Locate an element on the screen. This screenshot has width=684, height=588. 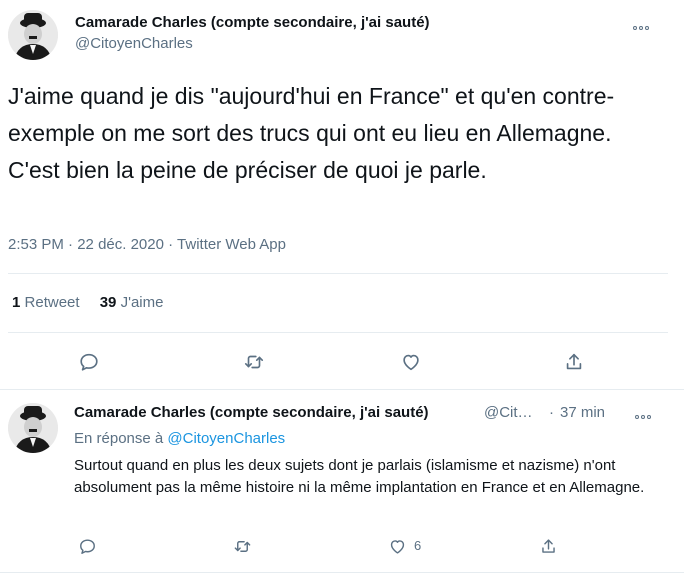
reply-like-count: 6 is located at coordinates (418, 545).